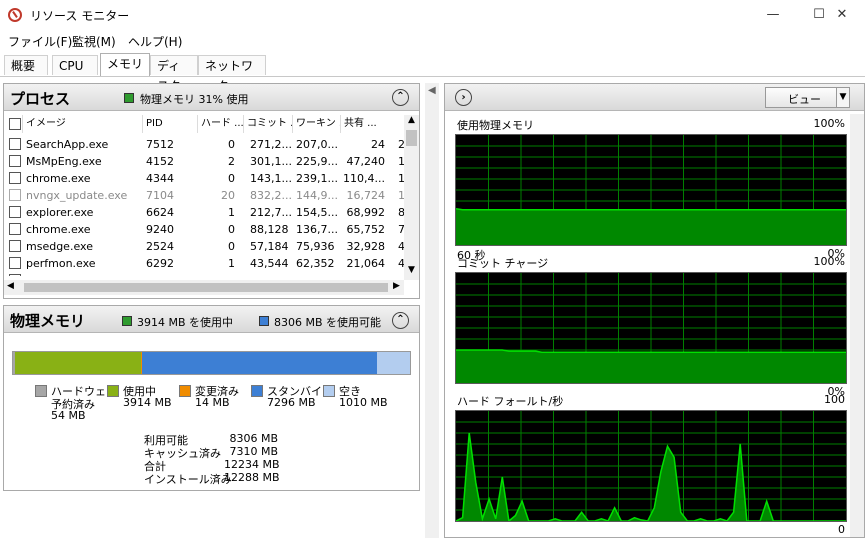 The image size is (865, 538). Describe the element at coordinates (204, 263) in the screenshot. I see `table-row: perfmon.exe 6292 1 43,544 62,352 21,064 4` at that location.